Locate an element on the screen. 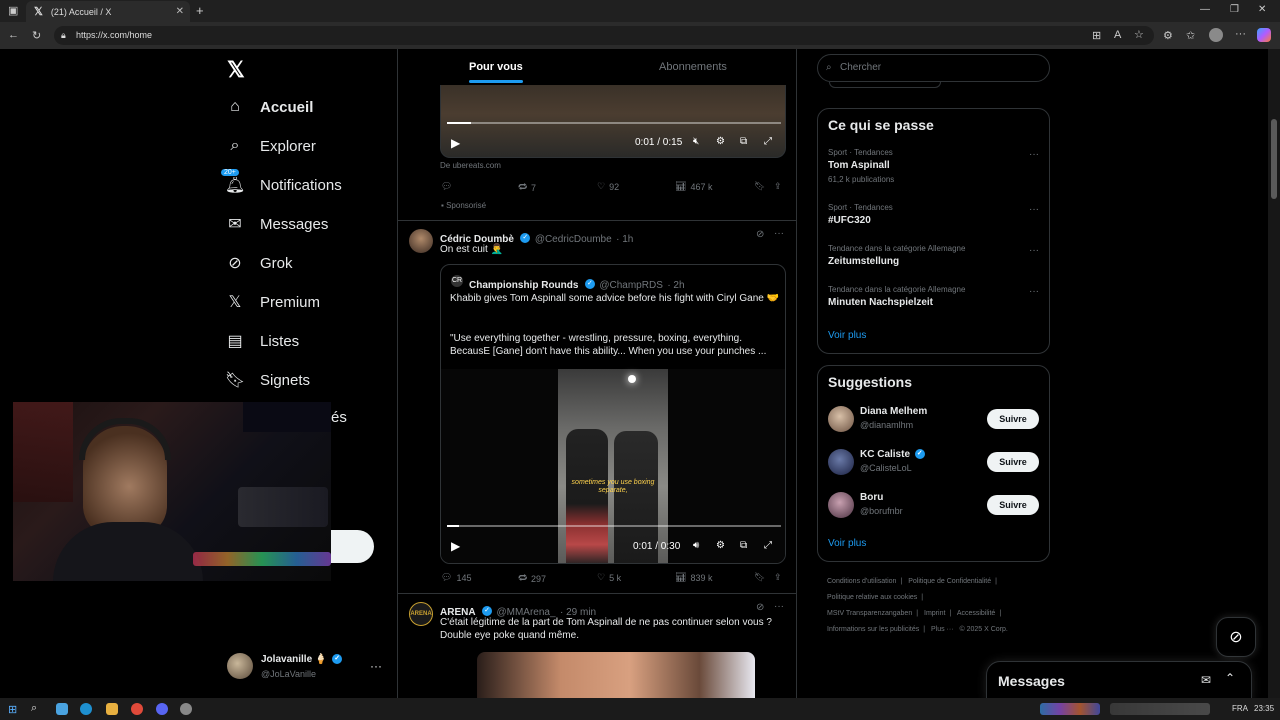  tweet-time: · 1h is located at coordinates (624, 239).